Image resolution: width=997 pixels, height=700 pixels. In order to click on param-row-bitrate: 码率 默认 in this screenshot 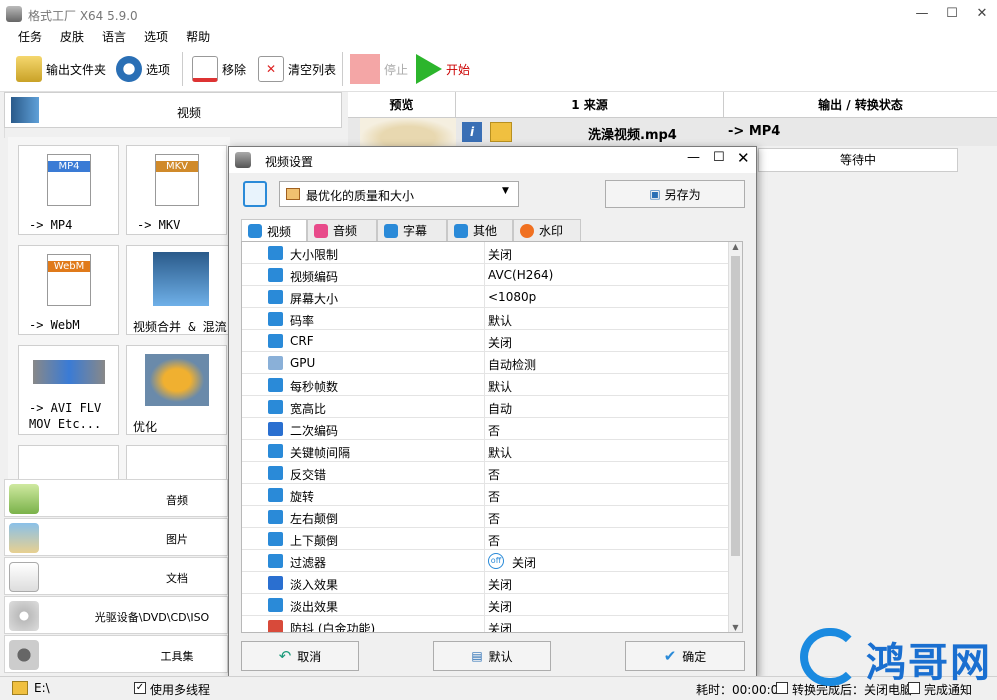, I will do `click(485, 319)`.